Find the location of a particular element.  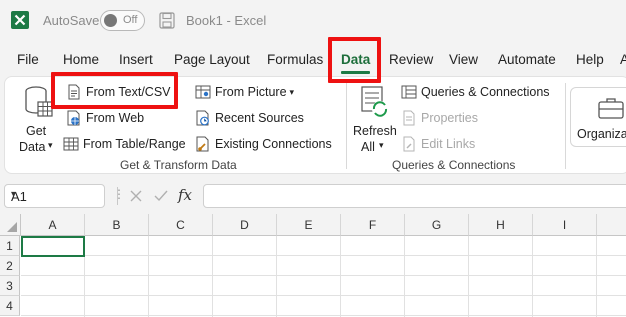

queries-icon is located at coordinates (409, 92).